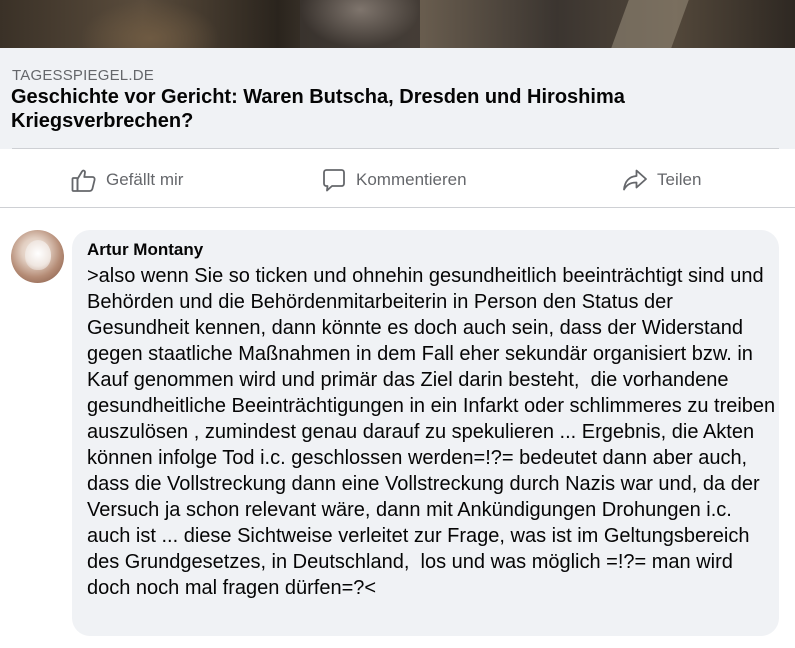 This screenshot has height=648, width=795. I want to click on link-domain: TAGESSPIEGEL.DE, so click(83, 75).